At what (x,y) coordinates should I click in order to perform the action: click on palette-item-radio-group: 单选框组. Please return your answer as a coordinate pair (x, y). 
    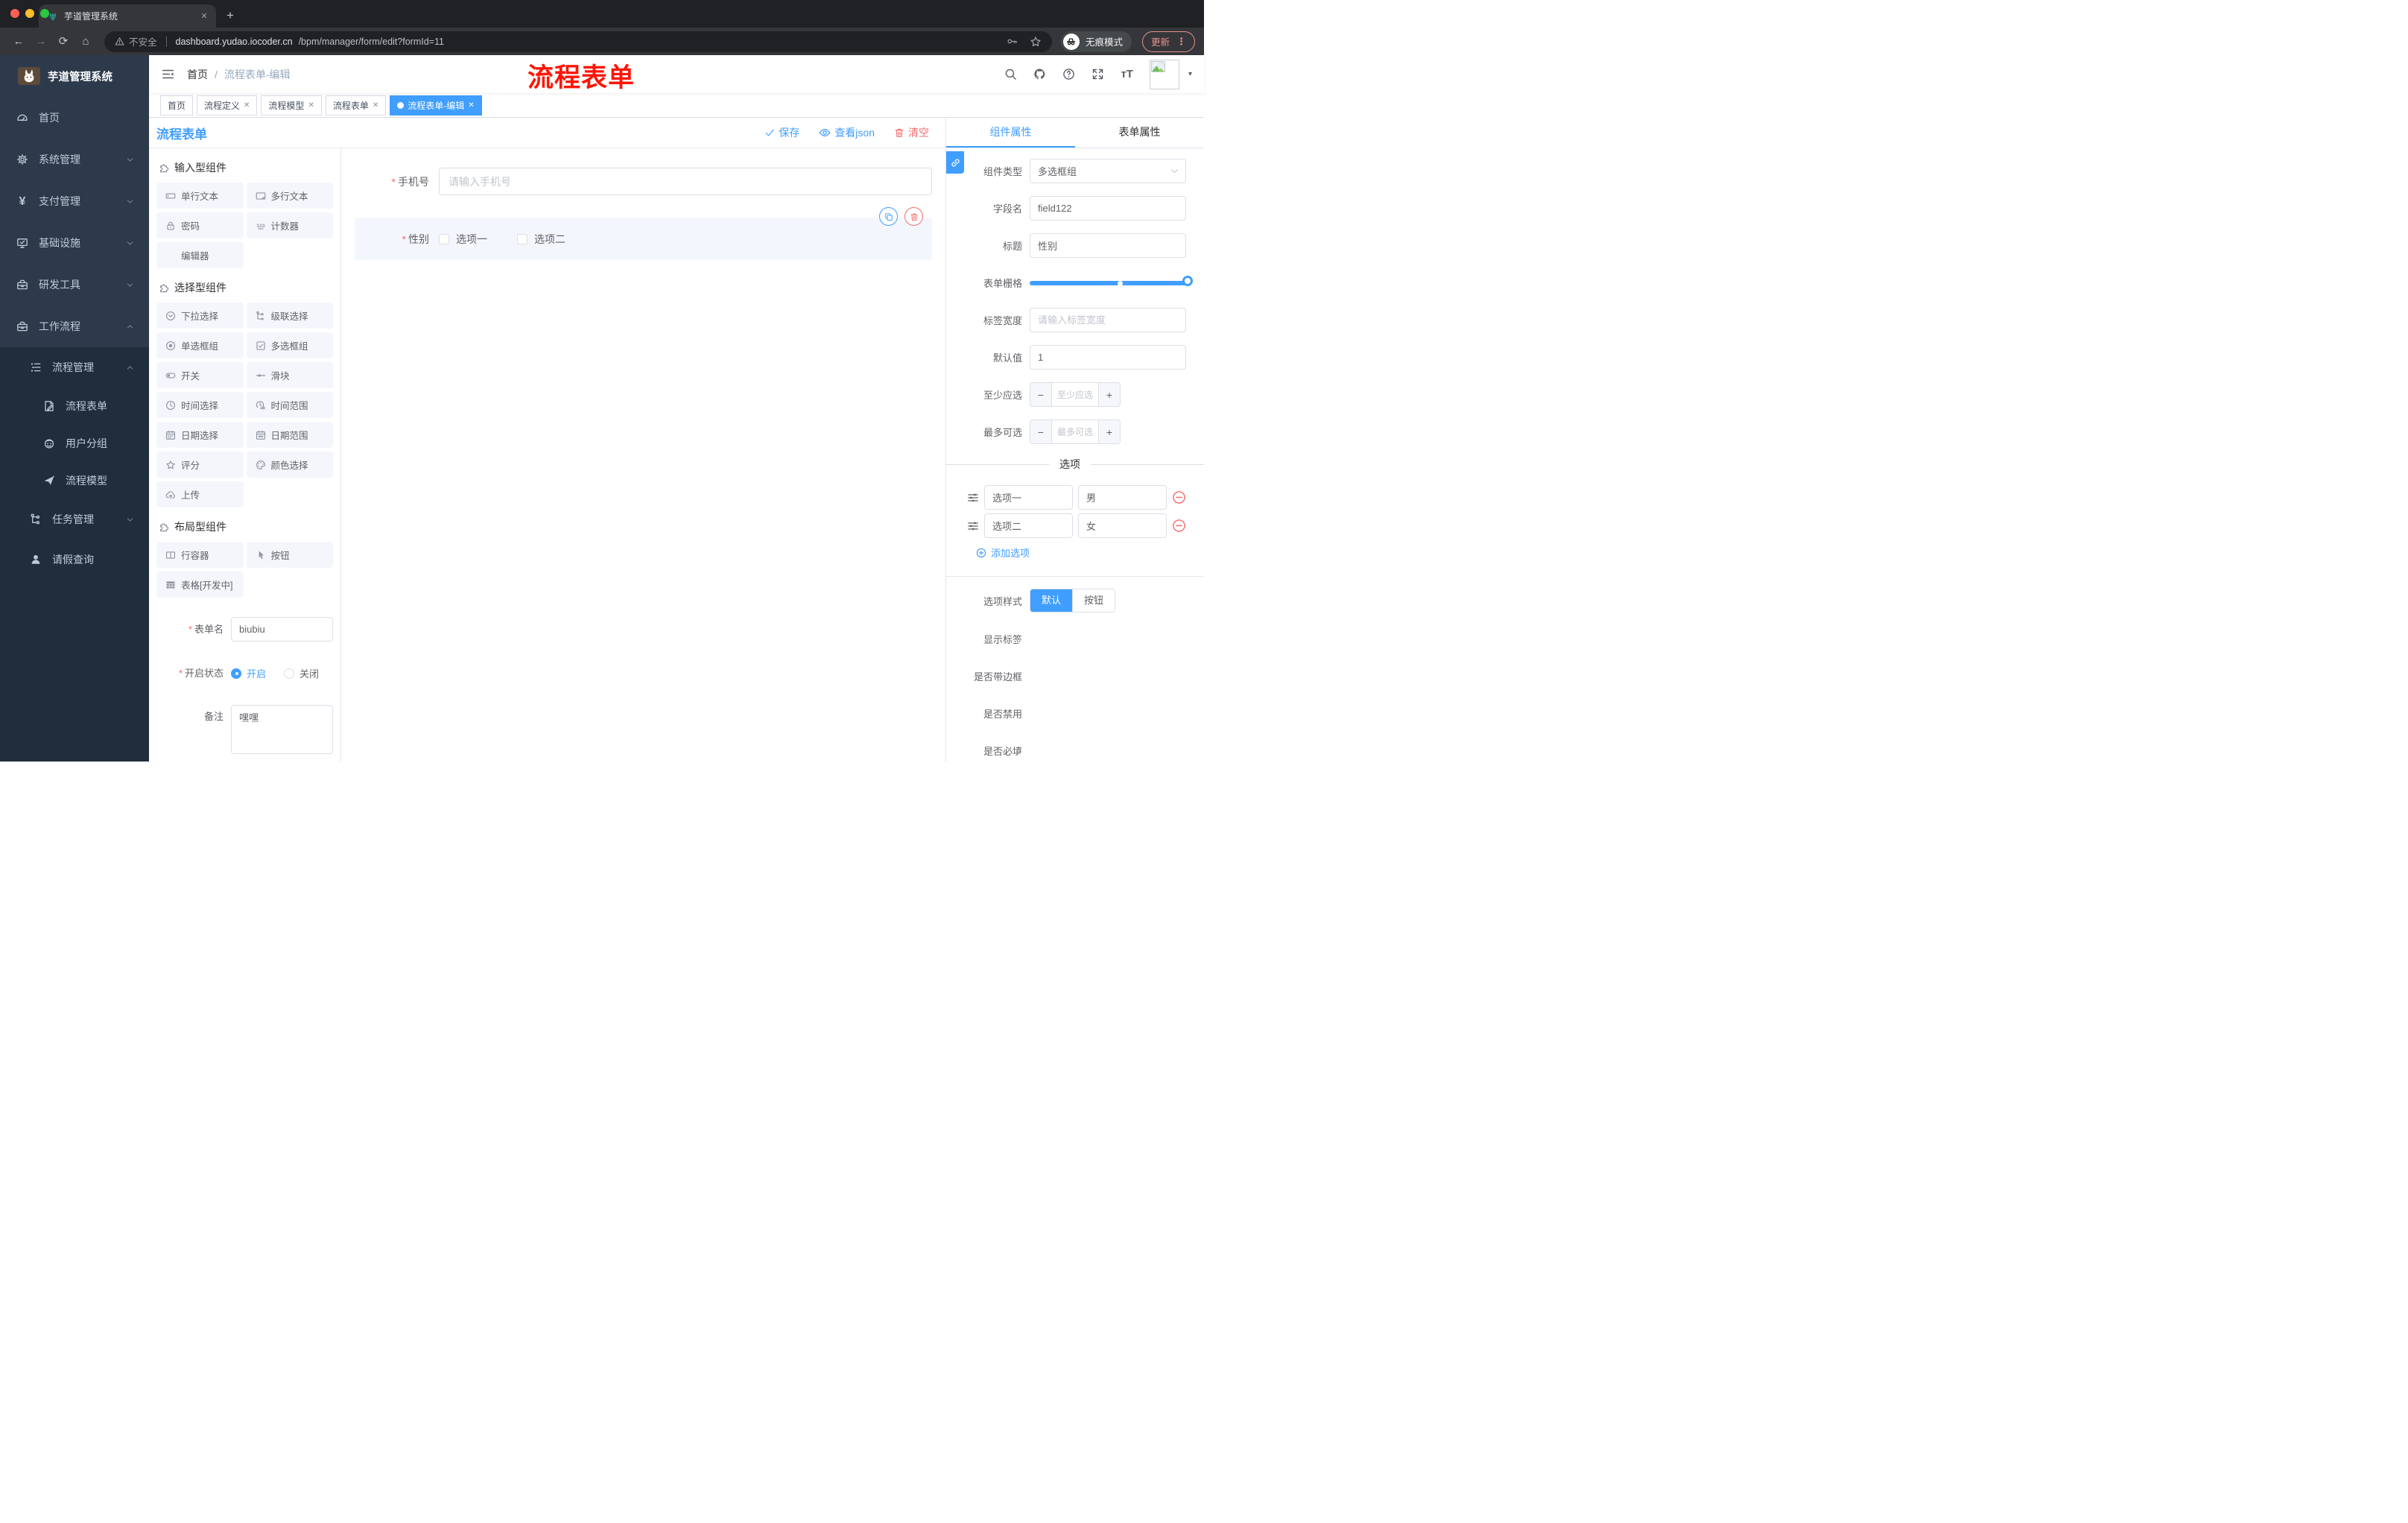
    Looking at the image, I should click on (200, 345).